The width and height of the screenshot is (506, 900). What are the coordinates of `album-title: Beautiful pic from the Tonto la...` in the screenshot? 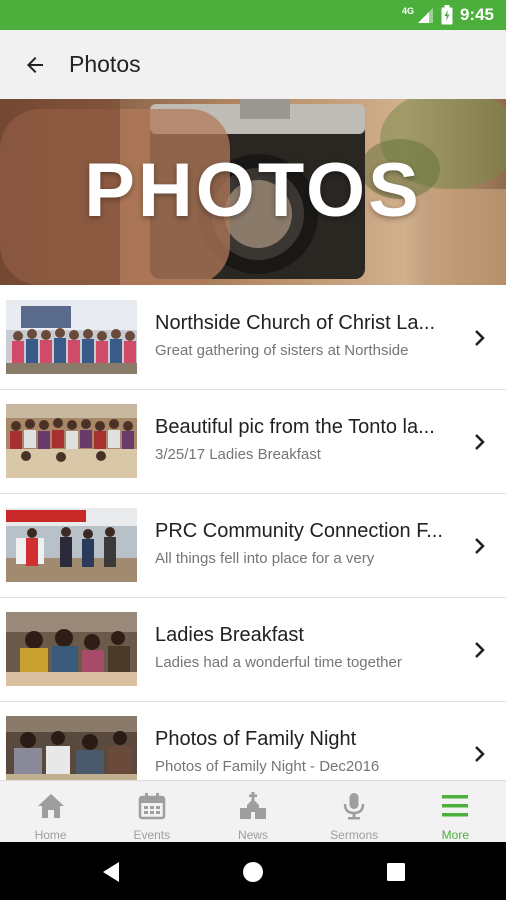 It's located at (295, 427).